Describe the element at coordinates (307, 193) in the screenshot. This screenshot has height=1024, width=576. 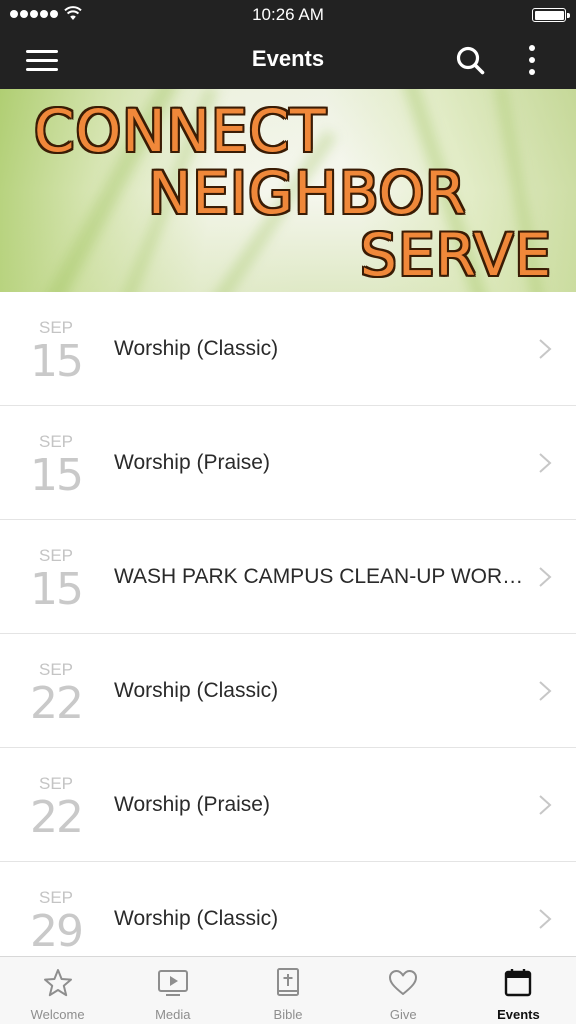
I see `banner-text-neighbor: NEIGHBOR` at that location.